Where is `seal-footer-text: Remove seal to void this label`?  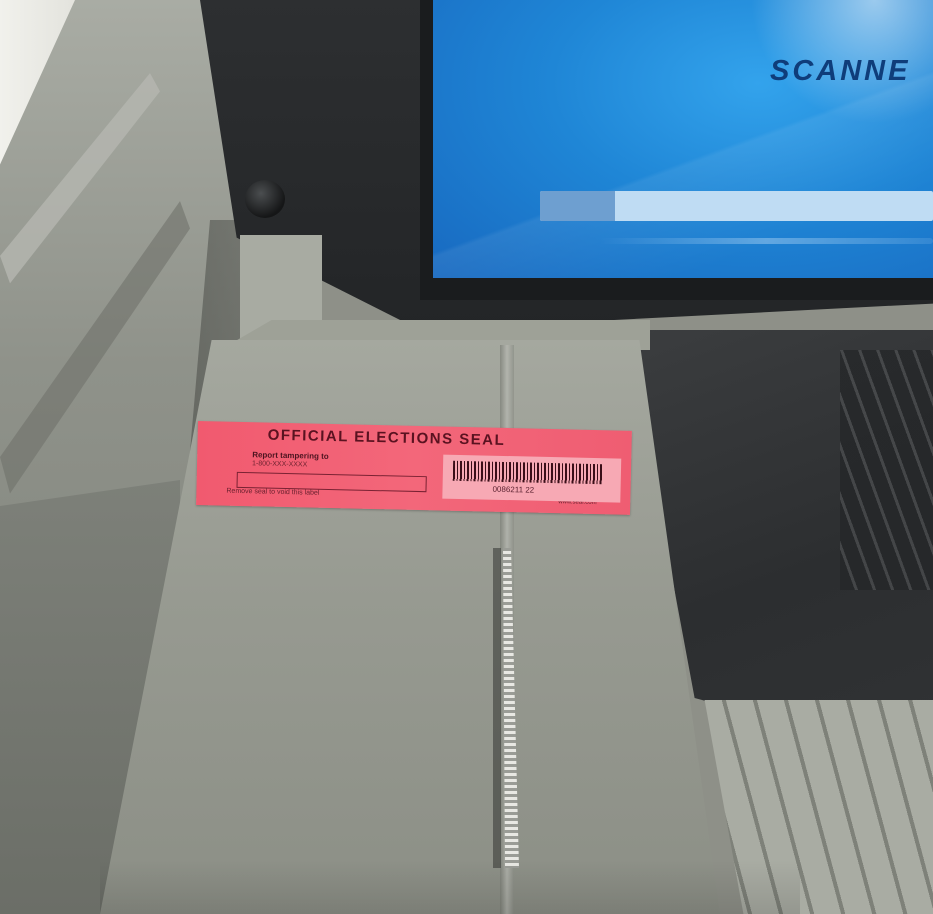
seal-footer-text: Remove seal to void this label is located at coordinates (273, 492).